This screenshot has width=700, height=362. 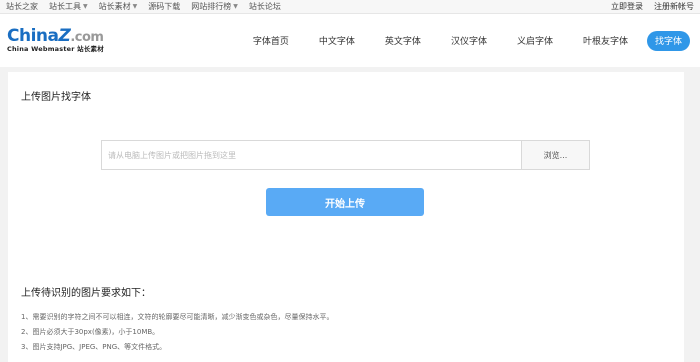 I want to click on logo-wordmark: ChinaZ.com, so click(x=55, y=36).